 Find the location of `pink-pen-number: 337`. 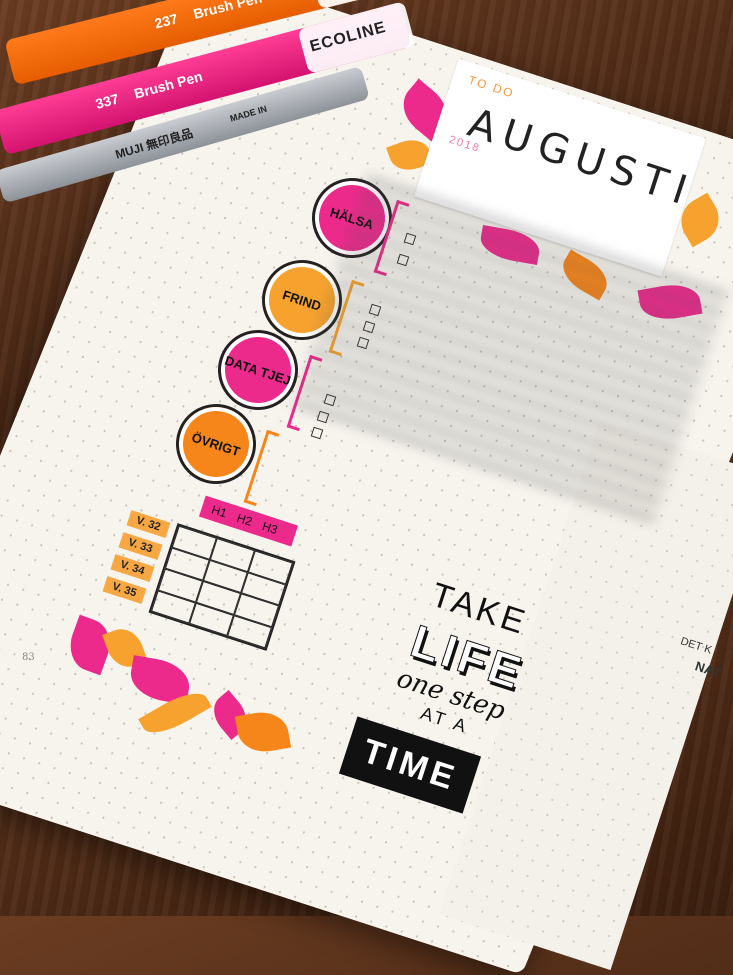

pink-pen-number: 337 is located at coordinates (107, 101).